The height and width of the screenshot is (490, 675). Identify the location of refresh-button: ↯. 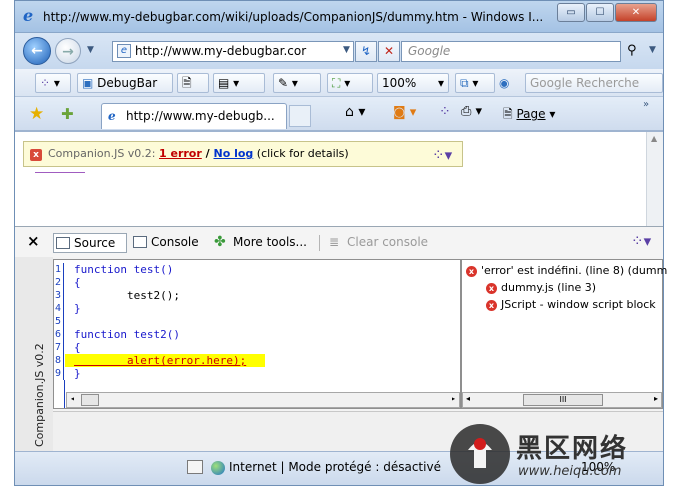
(366, 51).